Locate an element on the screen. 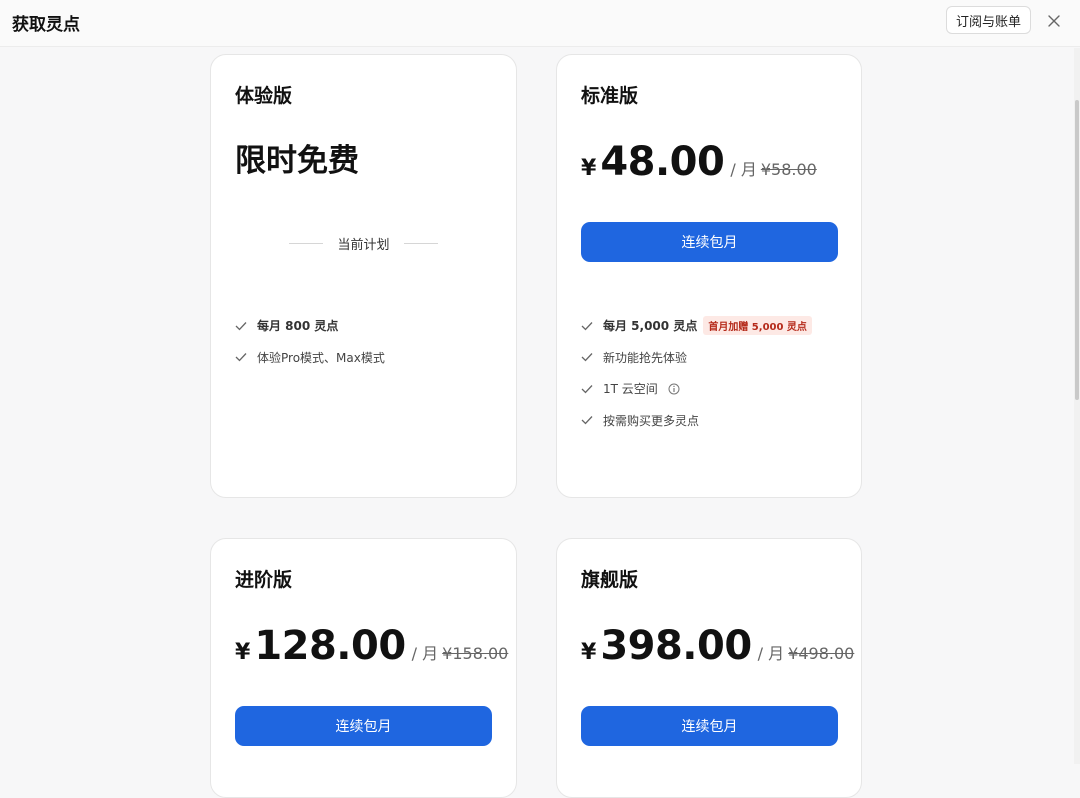 Image resolution: width=1080 pixels, height=798 pixels. feature-text: 1T 云空间 is located at coordinates (630, 389).